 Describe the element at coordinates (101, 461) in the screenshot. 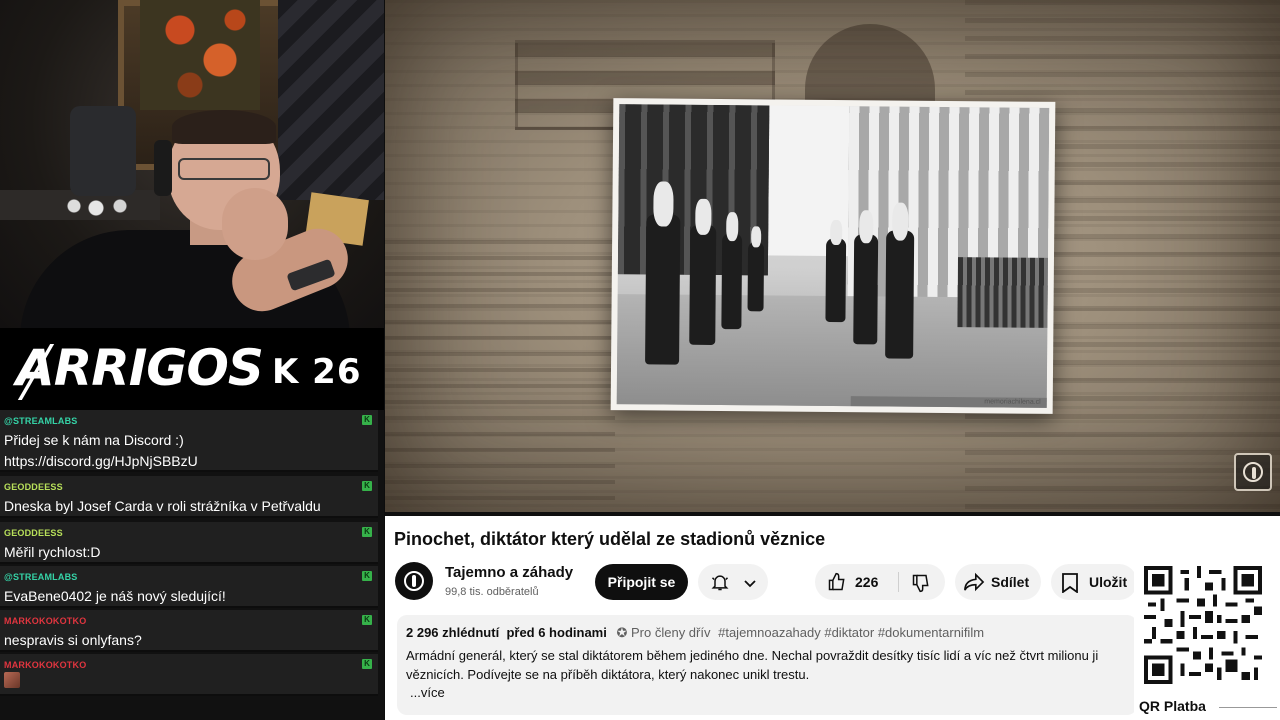

I see `discord-link: https://discord.gg/HJpNjSBBzU` at that location.